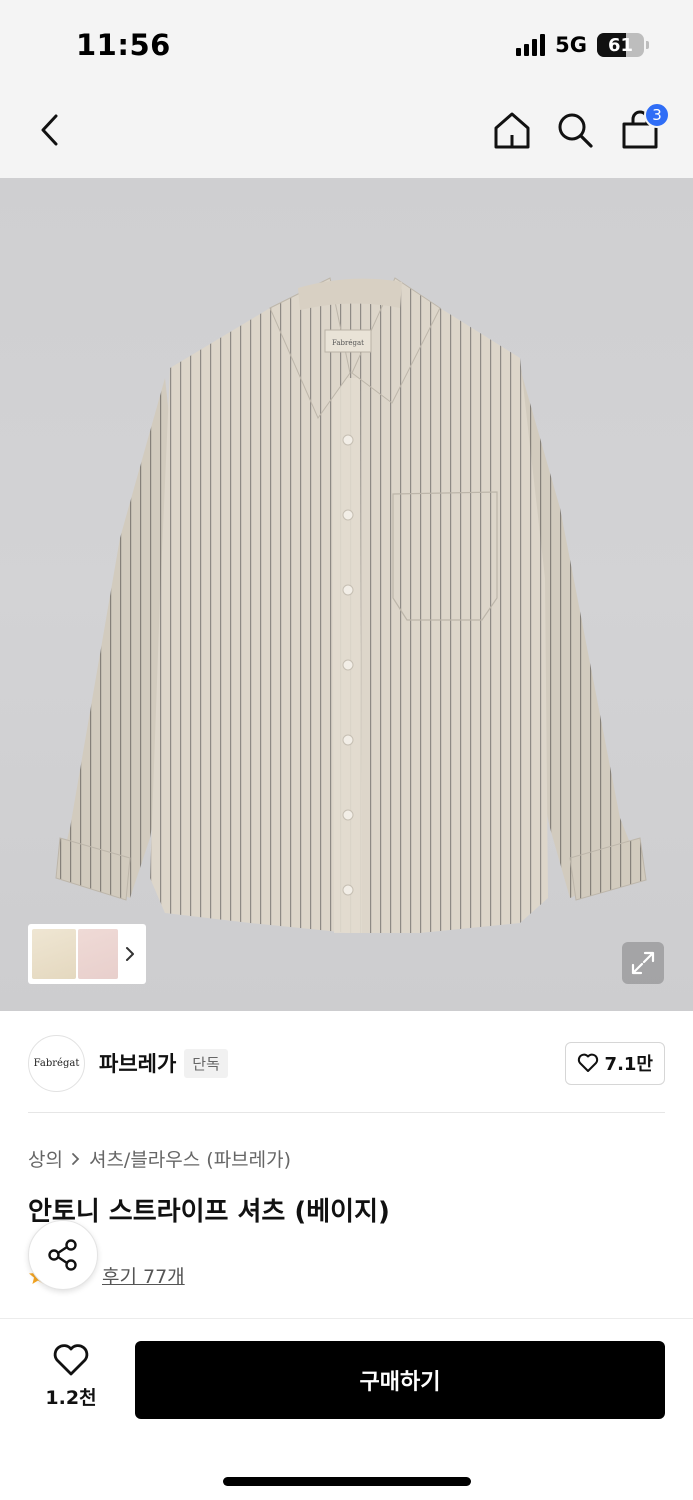  I want to click on breadcrumb-category: 상의, so click(45, 1158).